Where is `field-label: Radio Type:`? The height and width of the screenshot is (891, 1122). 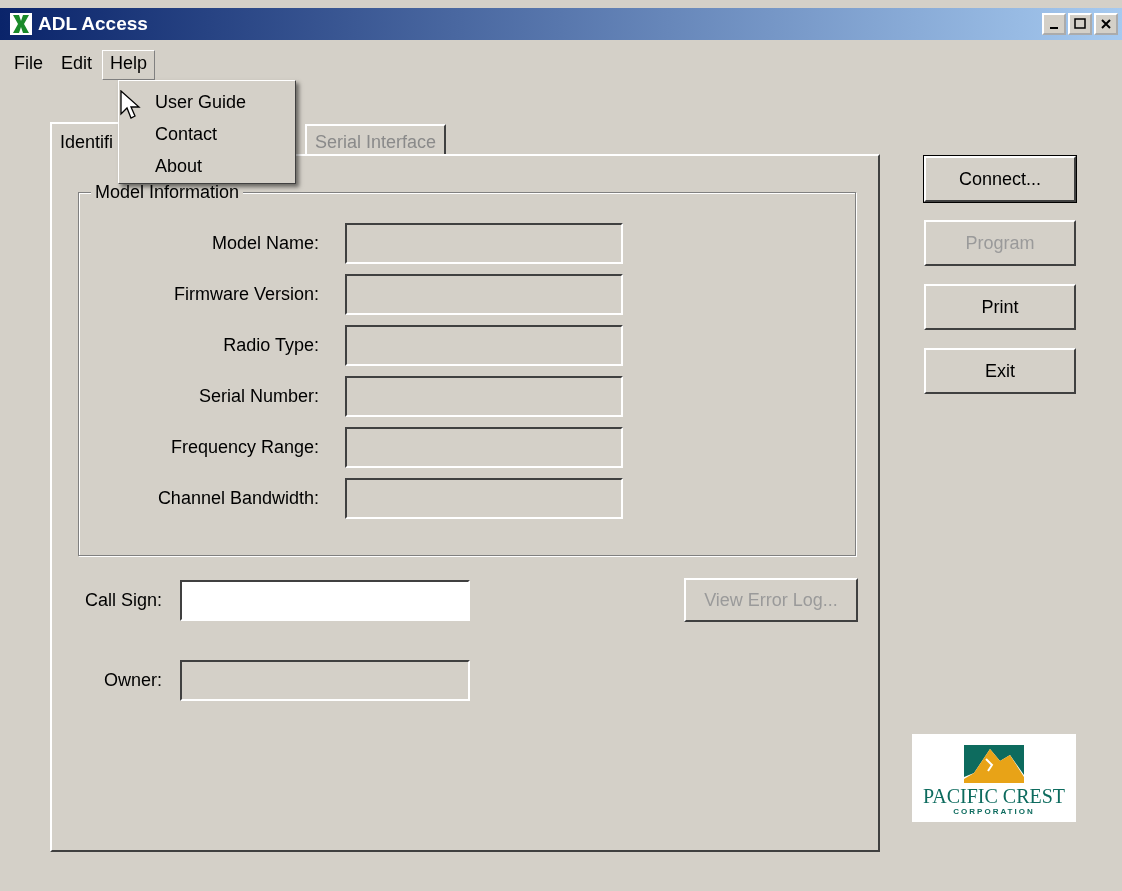 field-label: Radio Type: is located at coordinates (270, 345).